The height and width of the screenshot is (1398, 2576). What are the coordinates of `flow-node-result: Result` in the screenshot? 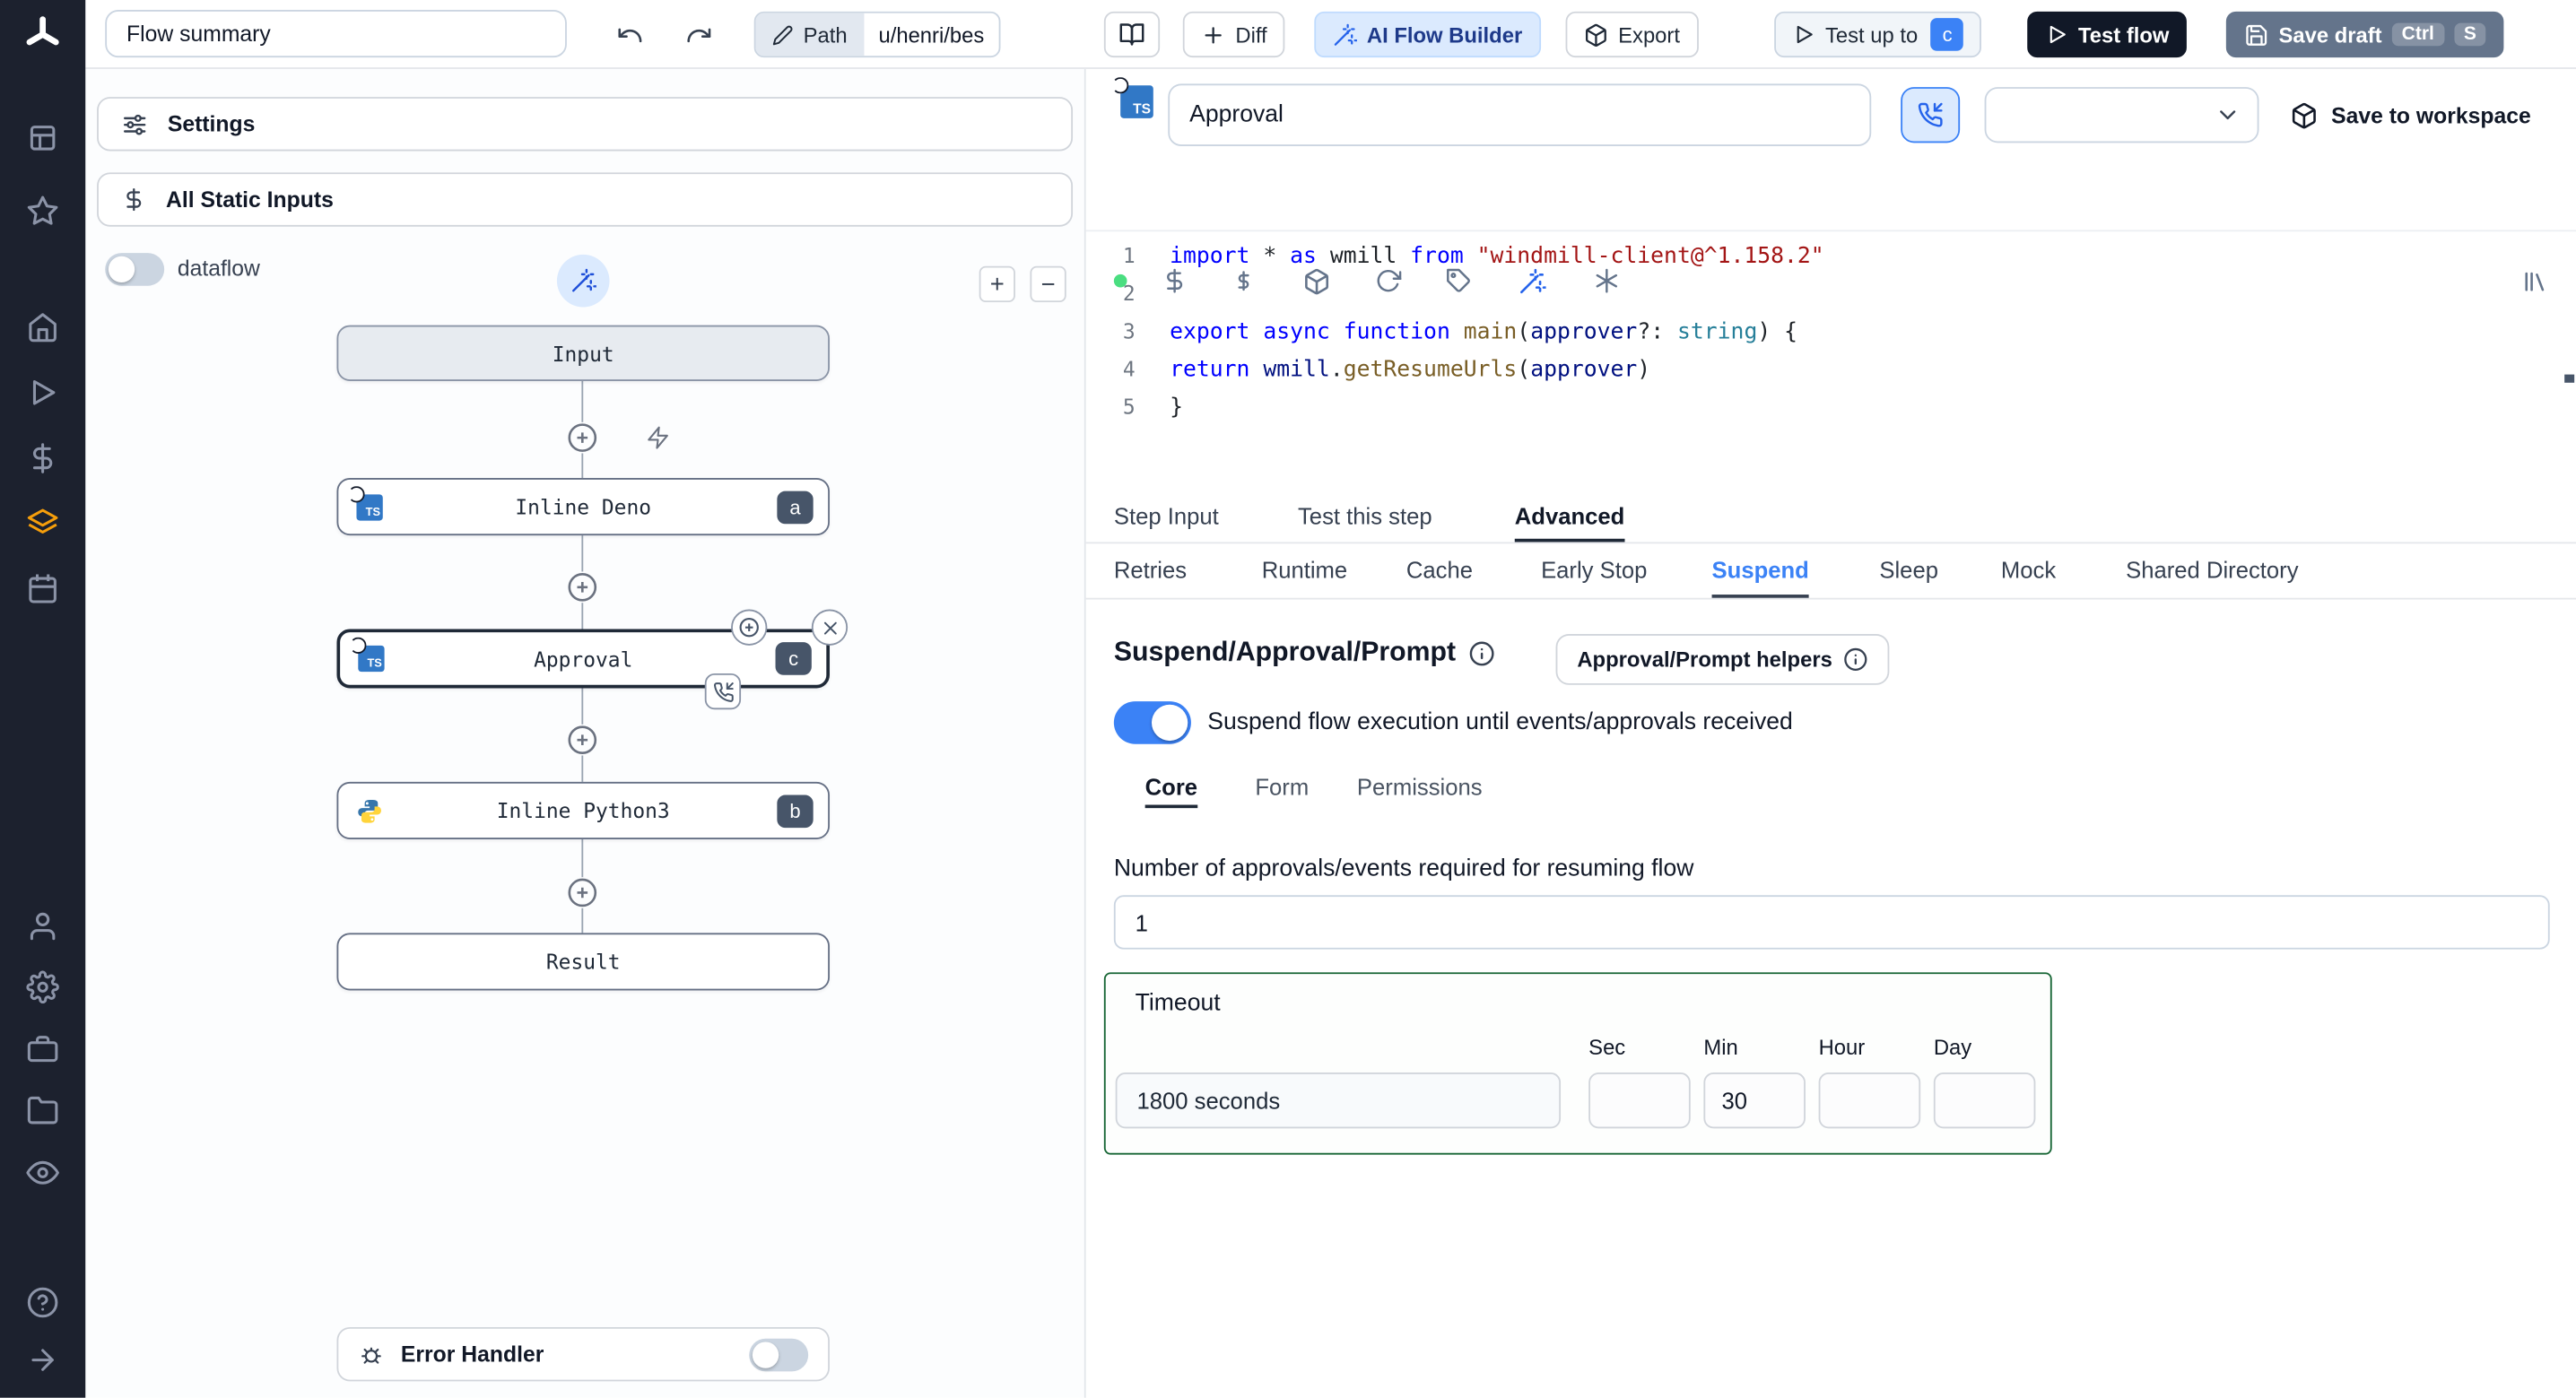 It's located at (583, 962).